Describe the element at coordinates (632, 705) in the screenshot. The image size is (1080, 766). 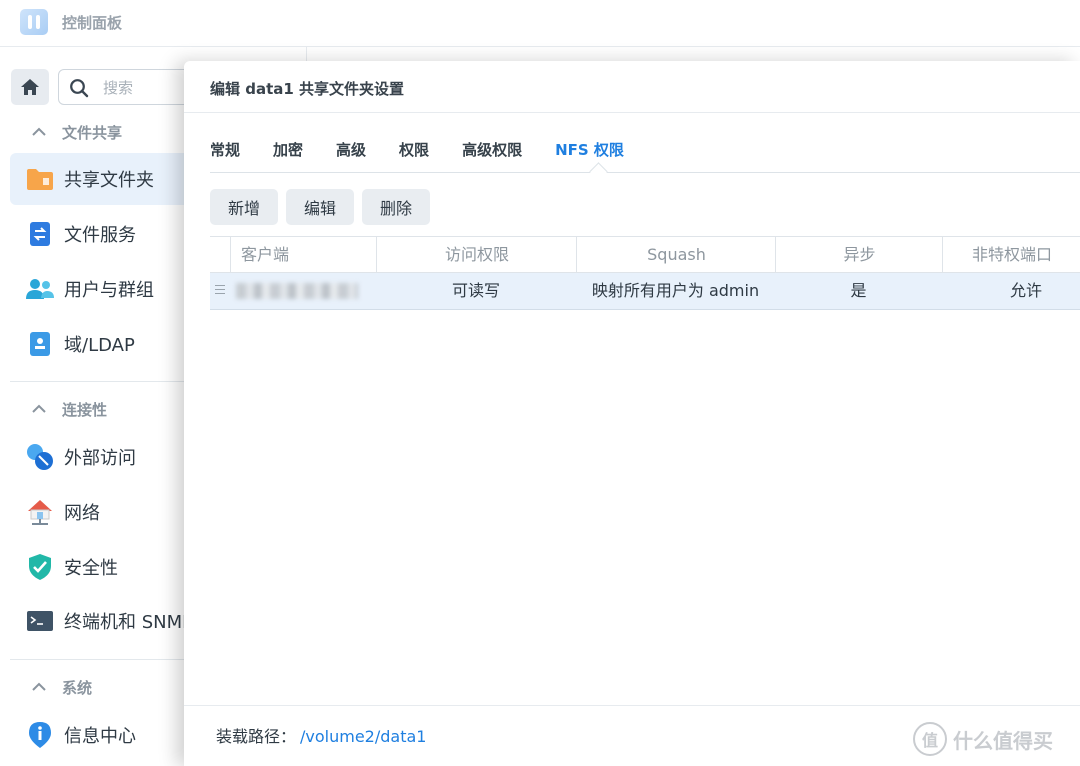
I see `footer-divider` at that location.